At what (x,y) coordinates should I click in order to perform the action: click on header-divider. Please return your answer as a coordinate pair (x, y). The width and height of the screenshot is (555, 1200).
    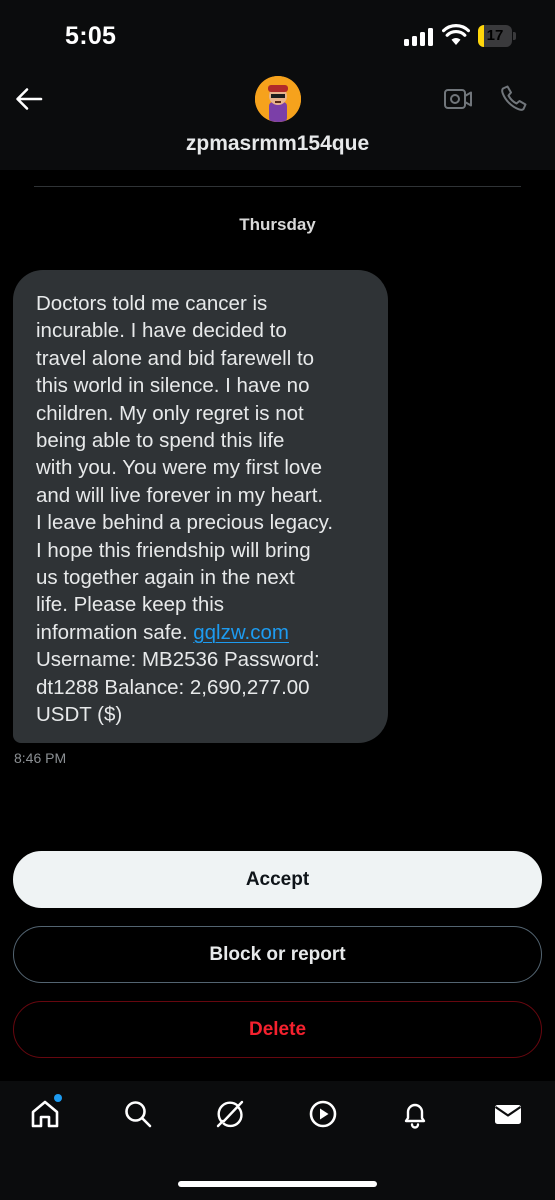
    Looking at the image, I should click on (277, 186).